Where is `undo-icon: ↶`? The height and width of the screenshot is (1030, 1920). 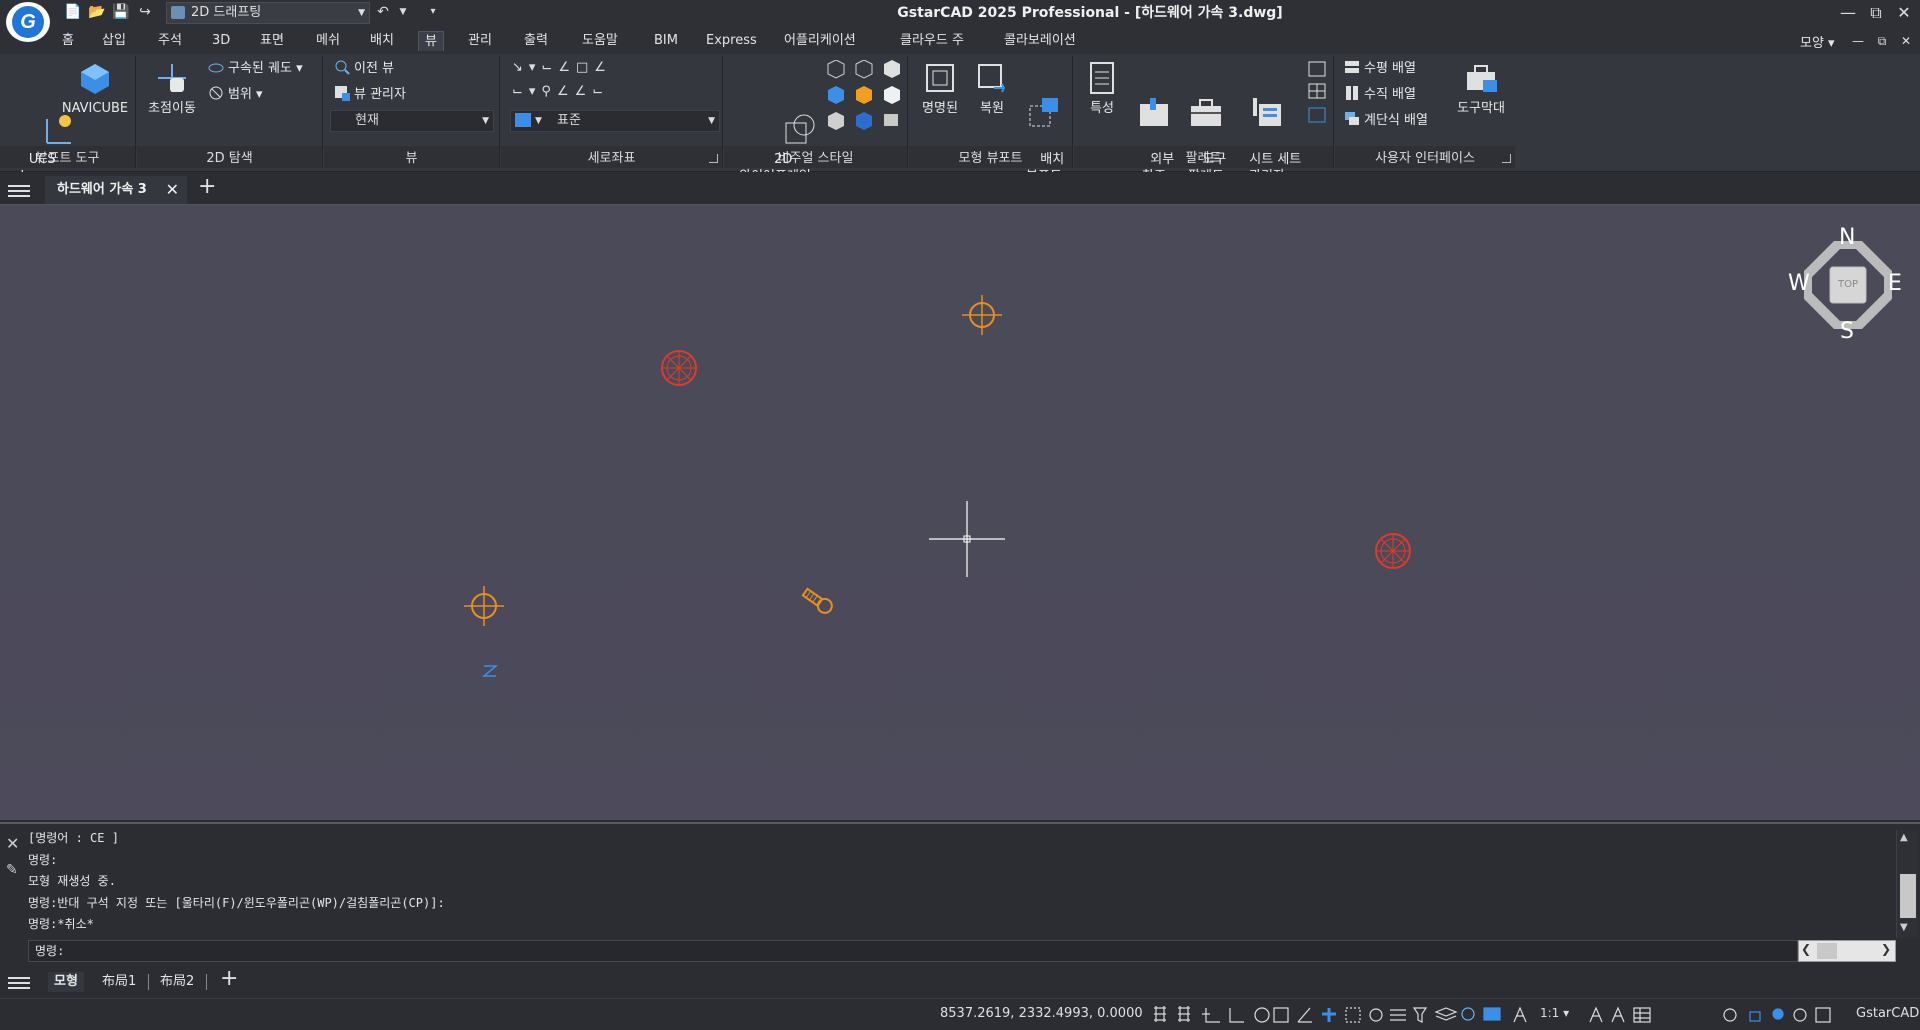 undo-icon: ↶ is located at coordinates (383, 12).